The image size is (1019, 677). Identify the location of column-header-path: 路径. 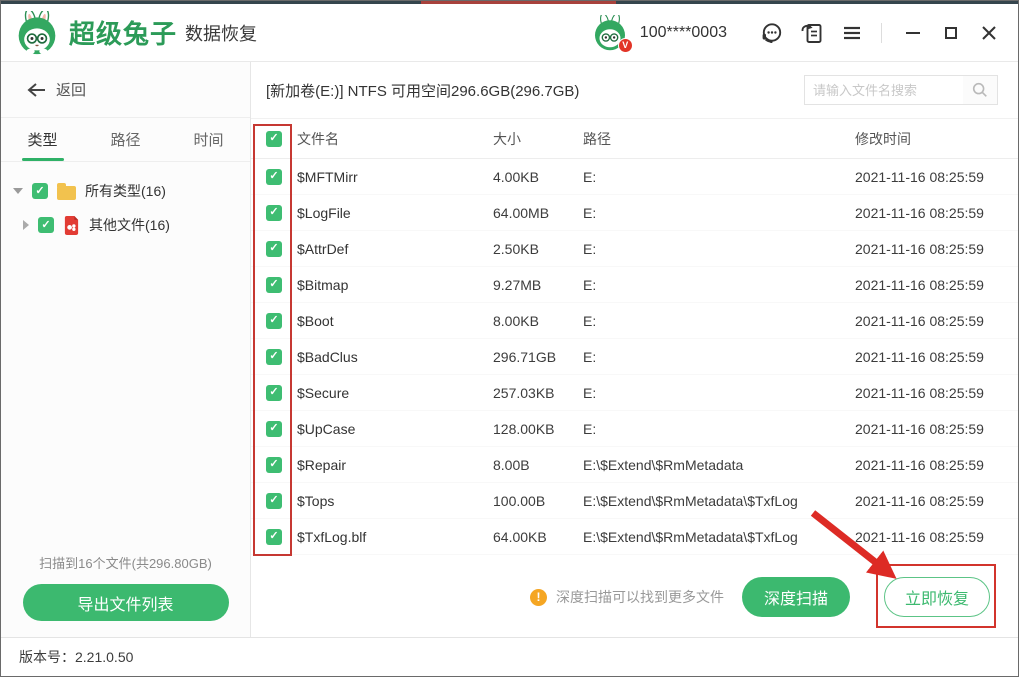
(719, 139).